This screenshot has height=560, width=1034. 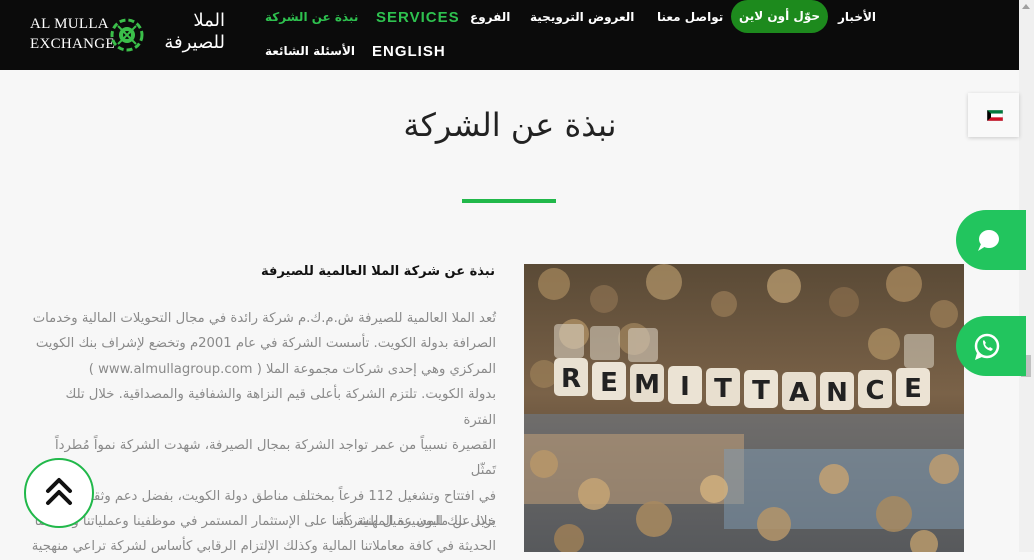 What do you see at coordinates (988, 240) in the screenshot?
I see `chat-bubble-icon` at bounding box center [988, 240].